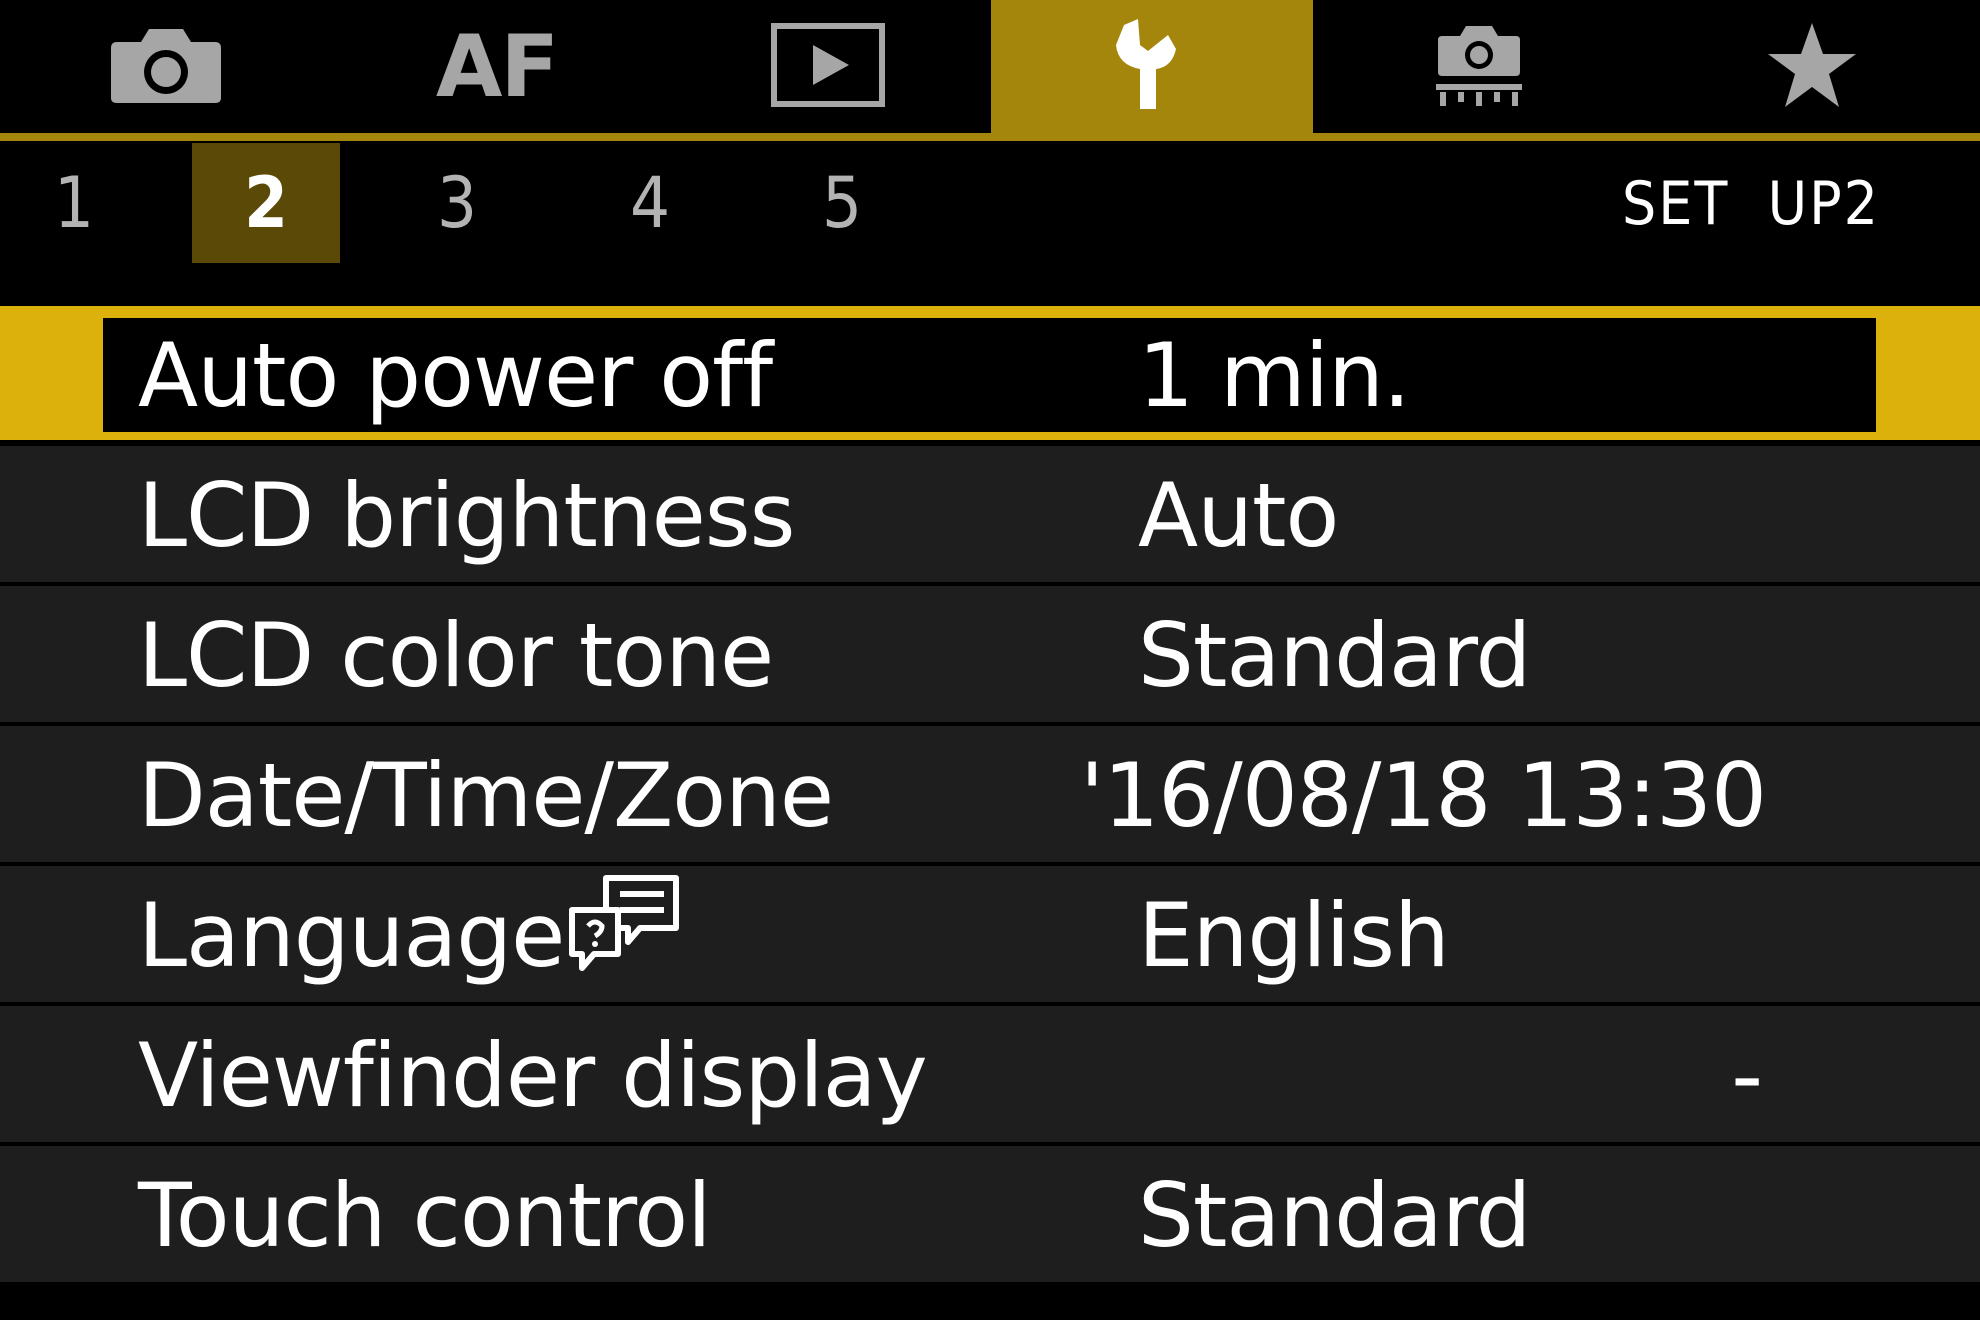  Describe the element at coordinates (425, 1215) in the screenshot. I see `menu-item-label: Touch control` at that location.